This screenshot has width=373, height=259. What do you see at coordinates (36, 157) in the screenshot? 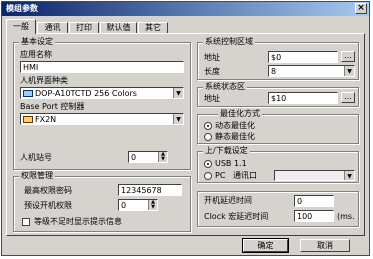
I see `station-label: 人机站号` at bounding box center [36, 157].